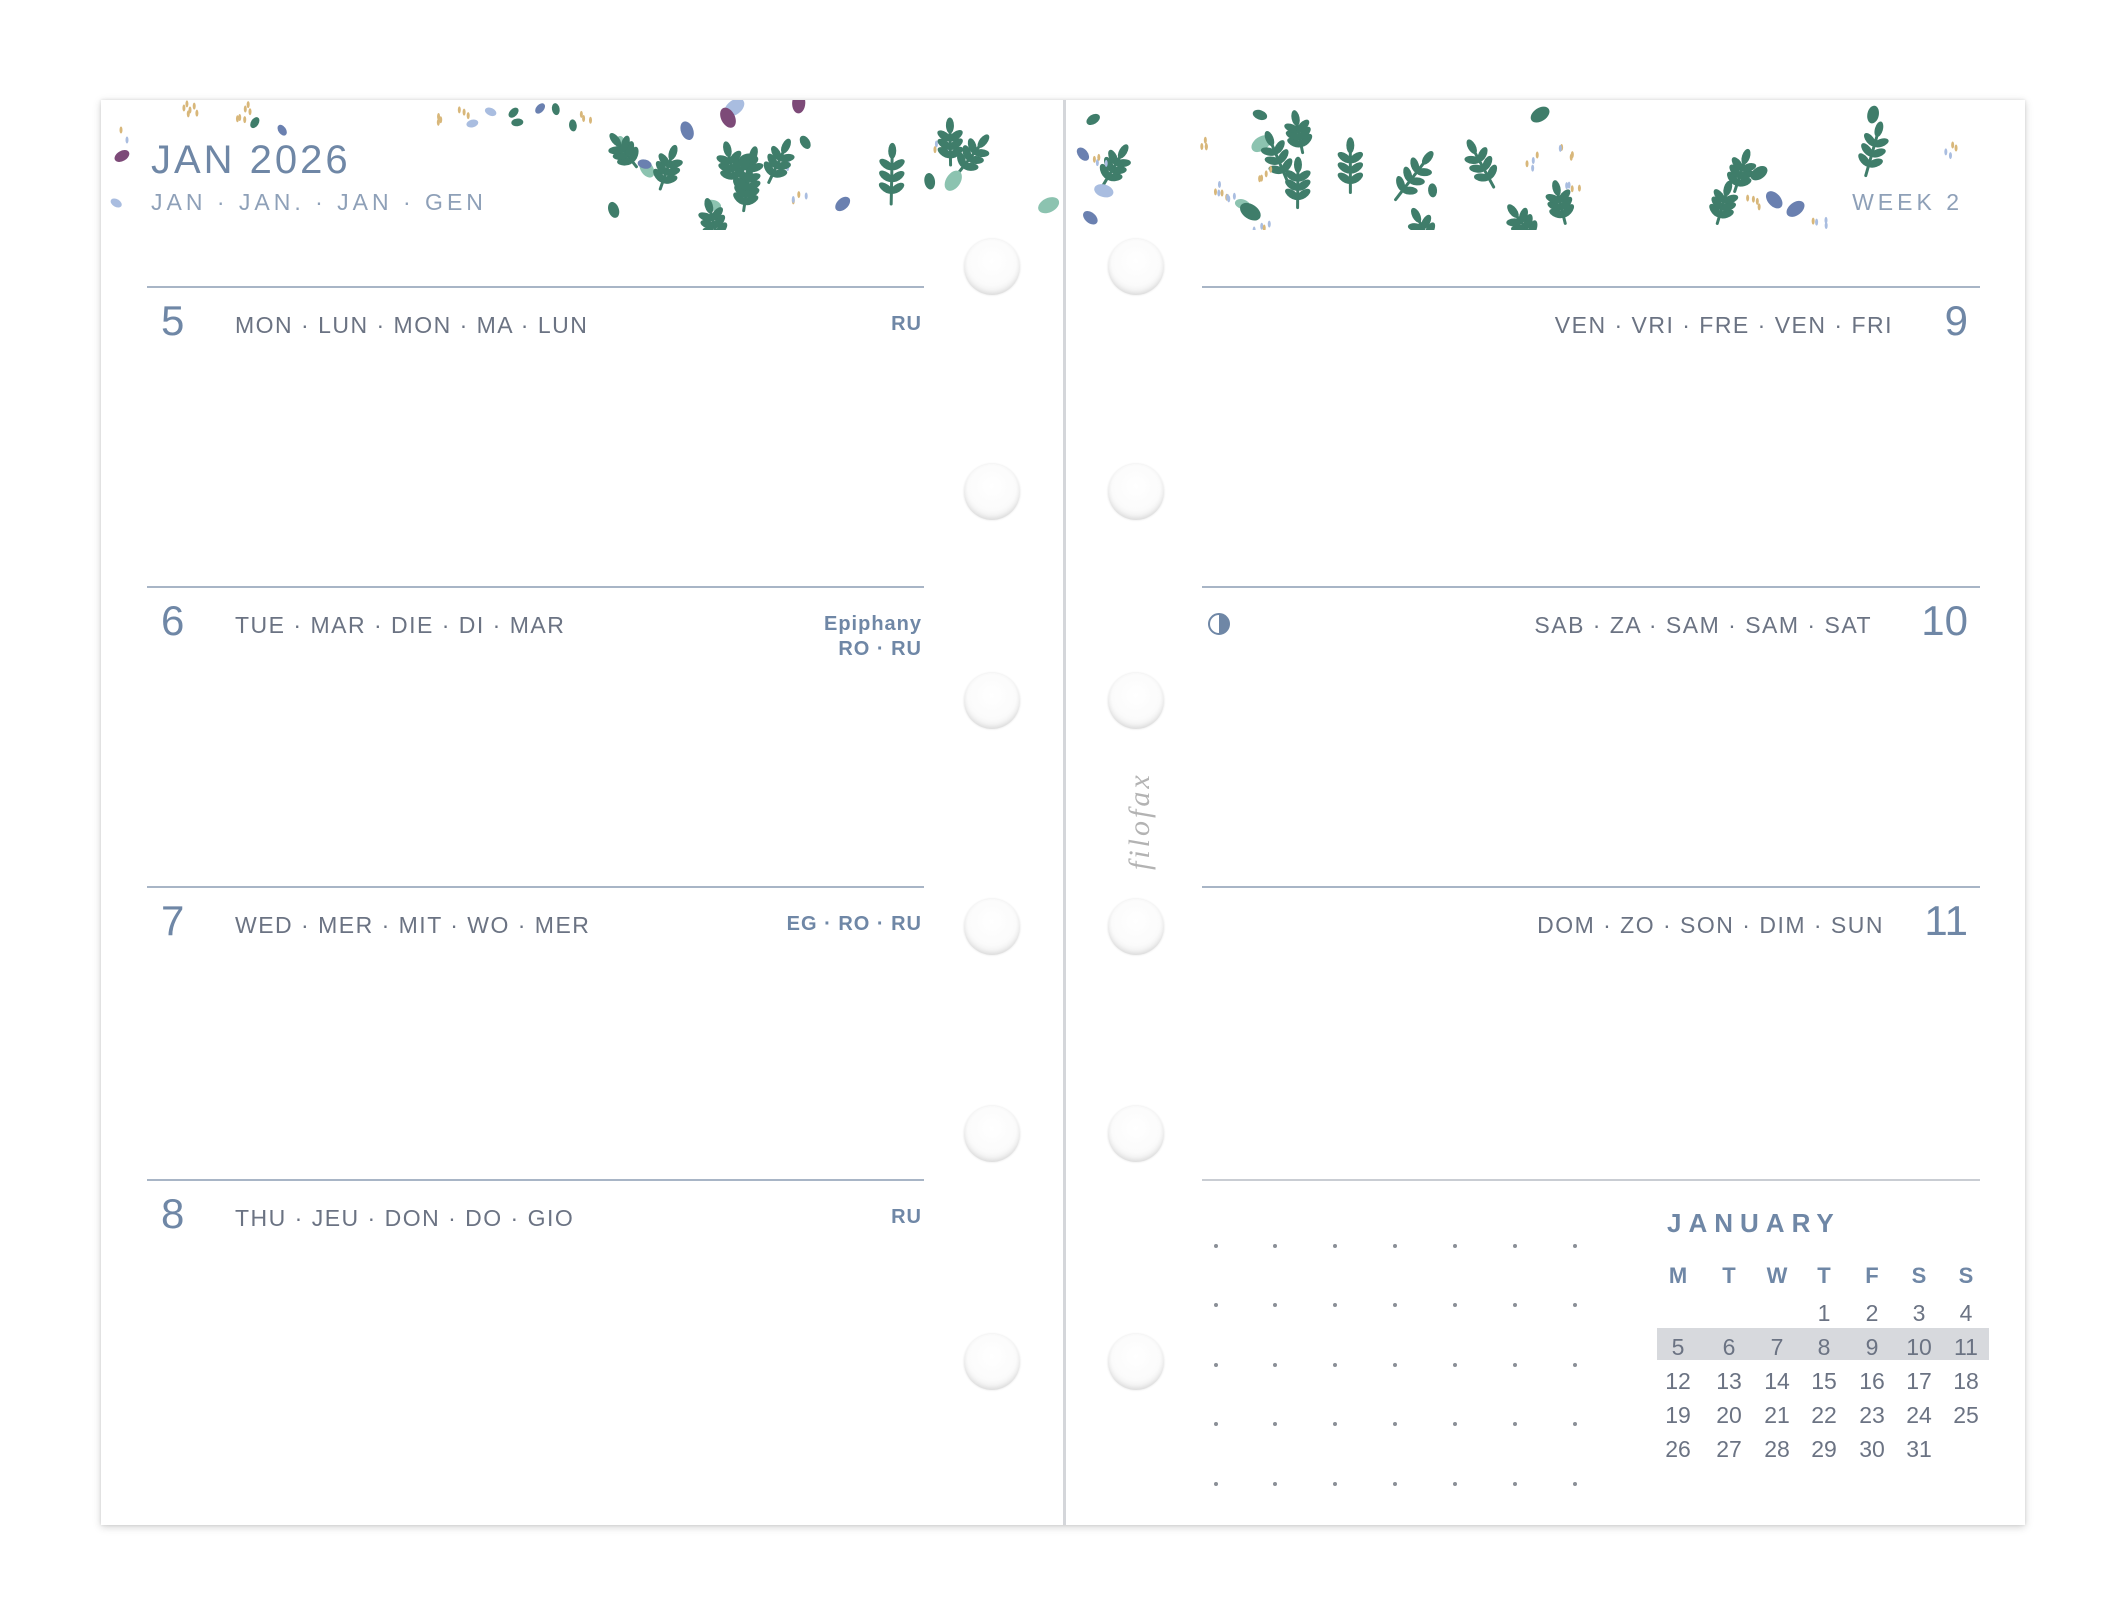  Describe the element at coordinates (872, 624) in the screenshot. I see `holiday-name: Epiphany` at that location.